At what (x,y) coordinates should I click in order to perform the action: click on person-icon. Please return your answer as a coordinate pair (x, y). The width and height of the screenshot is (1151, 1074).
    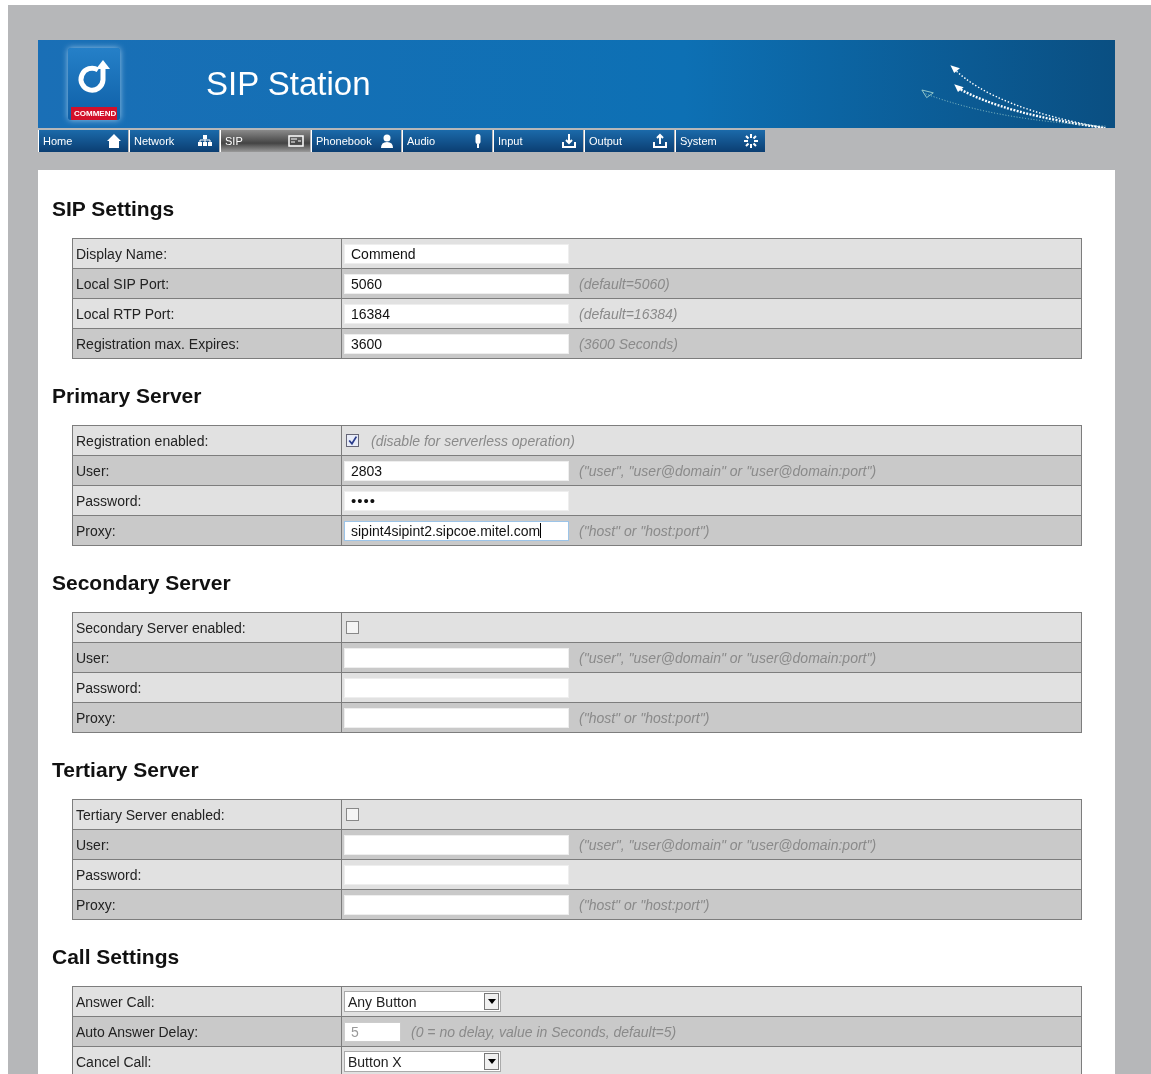
    Looking at the image, I should click on (387, 141).